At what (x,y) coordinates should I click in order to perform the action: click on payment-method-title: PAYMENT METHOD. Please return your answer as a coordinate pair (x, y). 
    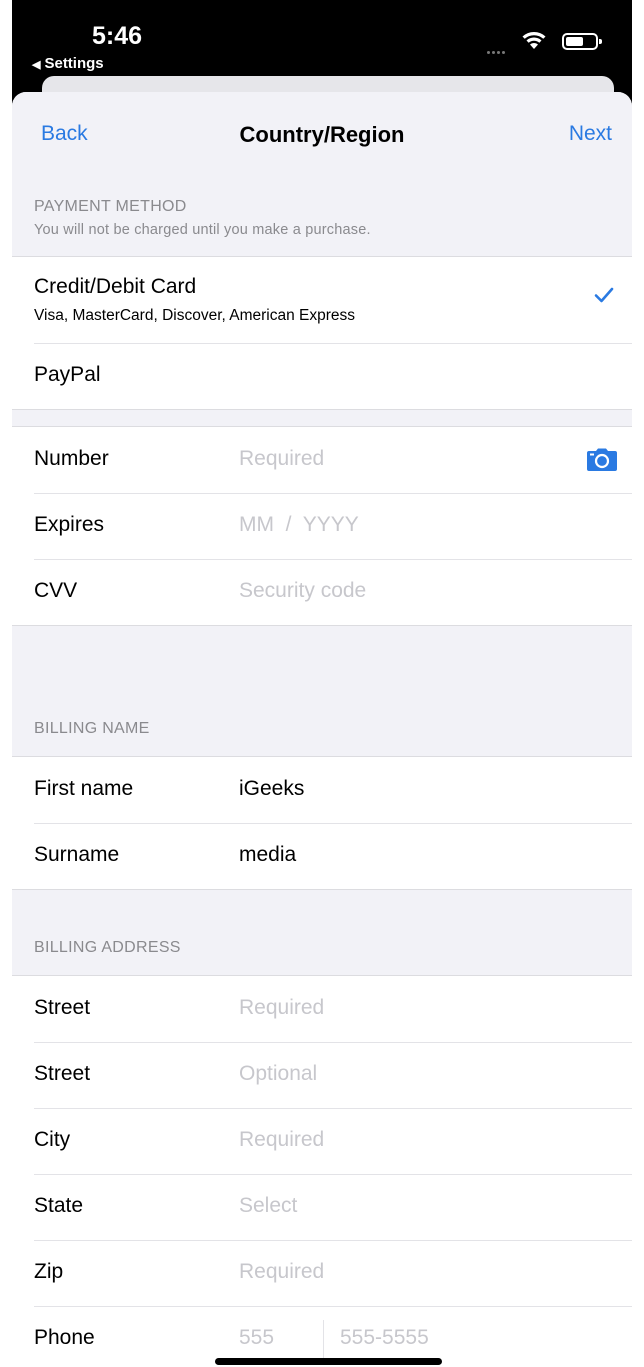
    Looking at the image, I should click on (110, 206).